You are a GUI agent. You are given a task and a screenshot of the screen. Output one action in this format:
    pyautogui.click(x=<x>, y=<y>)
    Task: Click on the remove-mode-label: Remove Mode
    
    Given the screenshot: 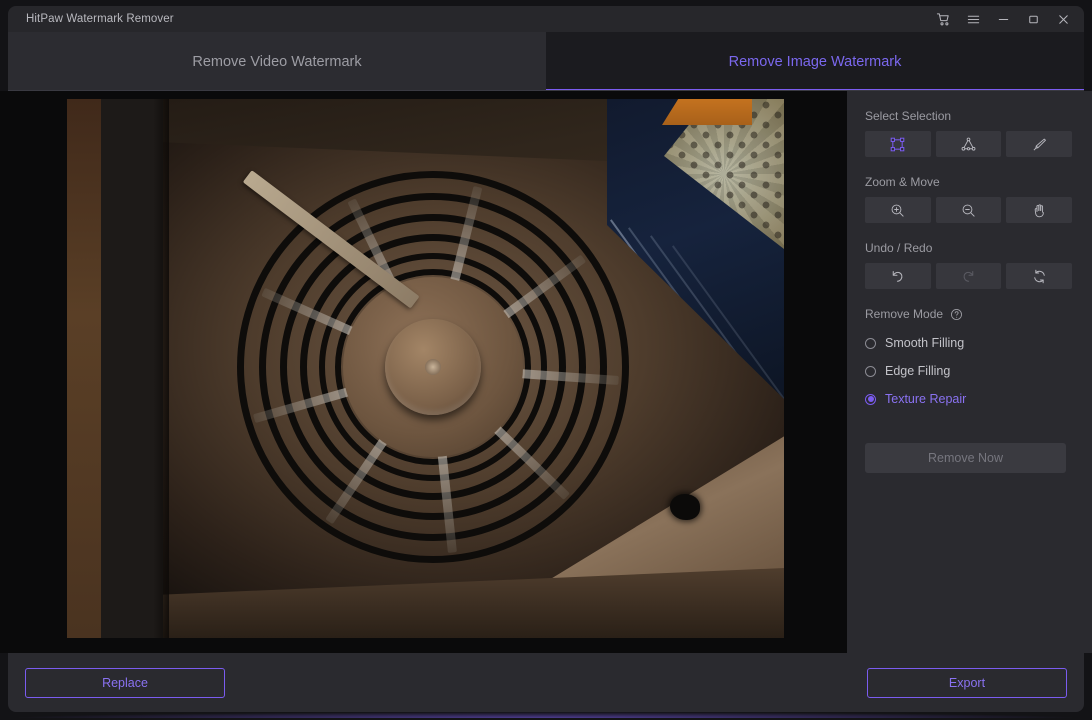 What is the action you would take?
    pyautogui.click(x=904, y=314)
    